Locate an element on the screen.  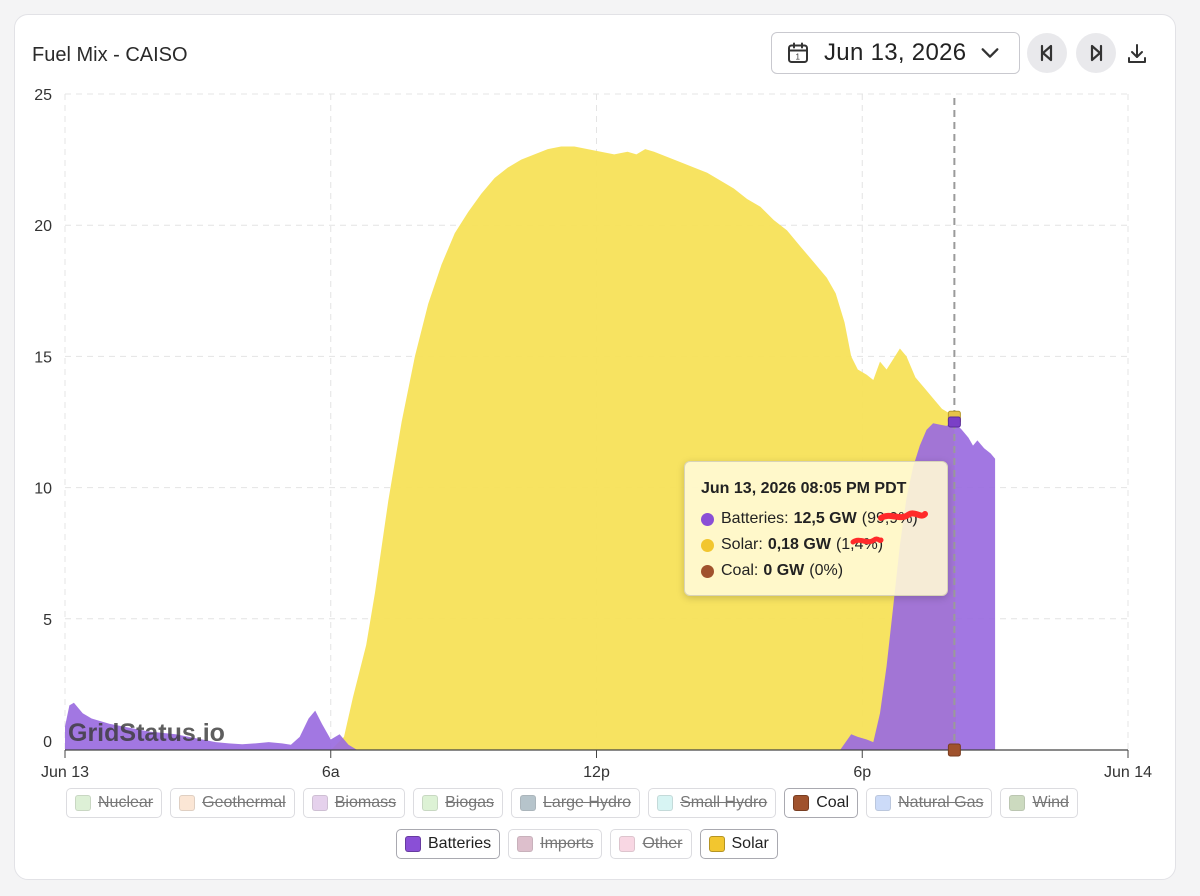
tooltip-value: 12,5 GW is located at coordinates (825, 518).